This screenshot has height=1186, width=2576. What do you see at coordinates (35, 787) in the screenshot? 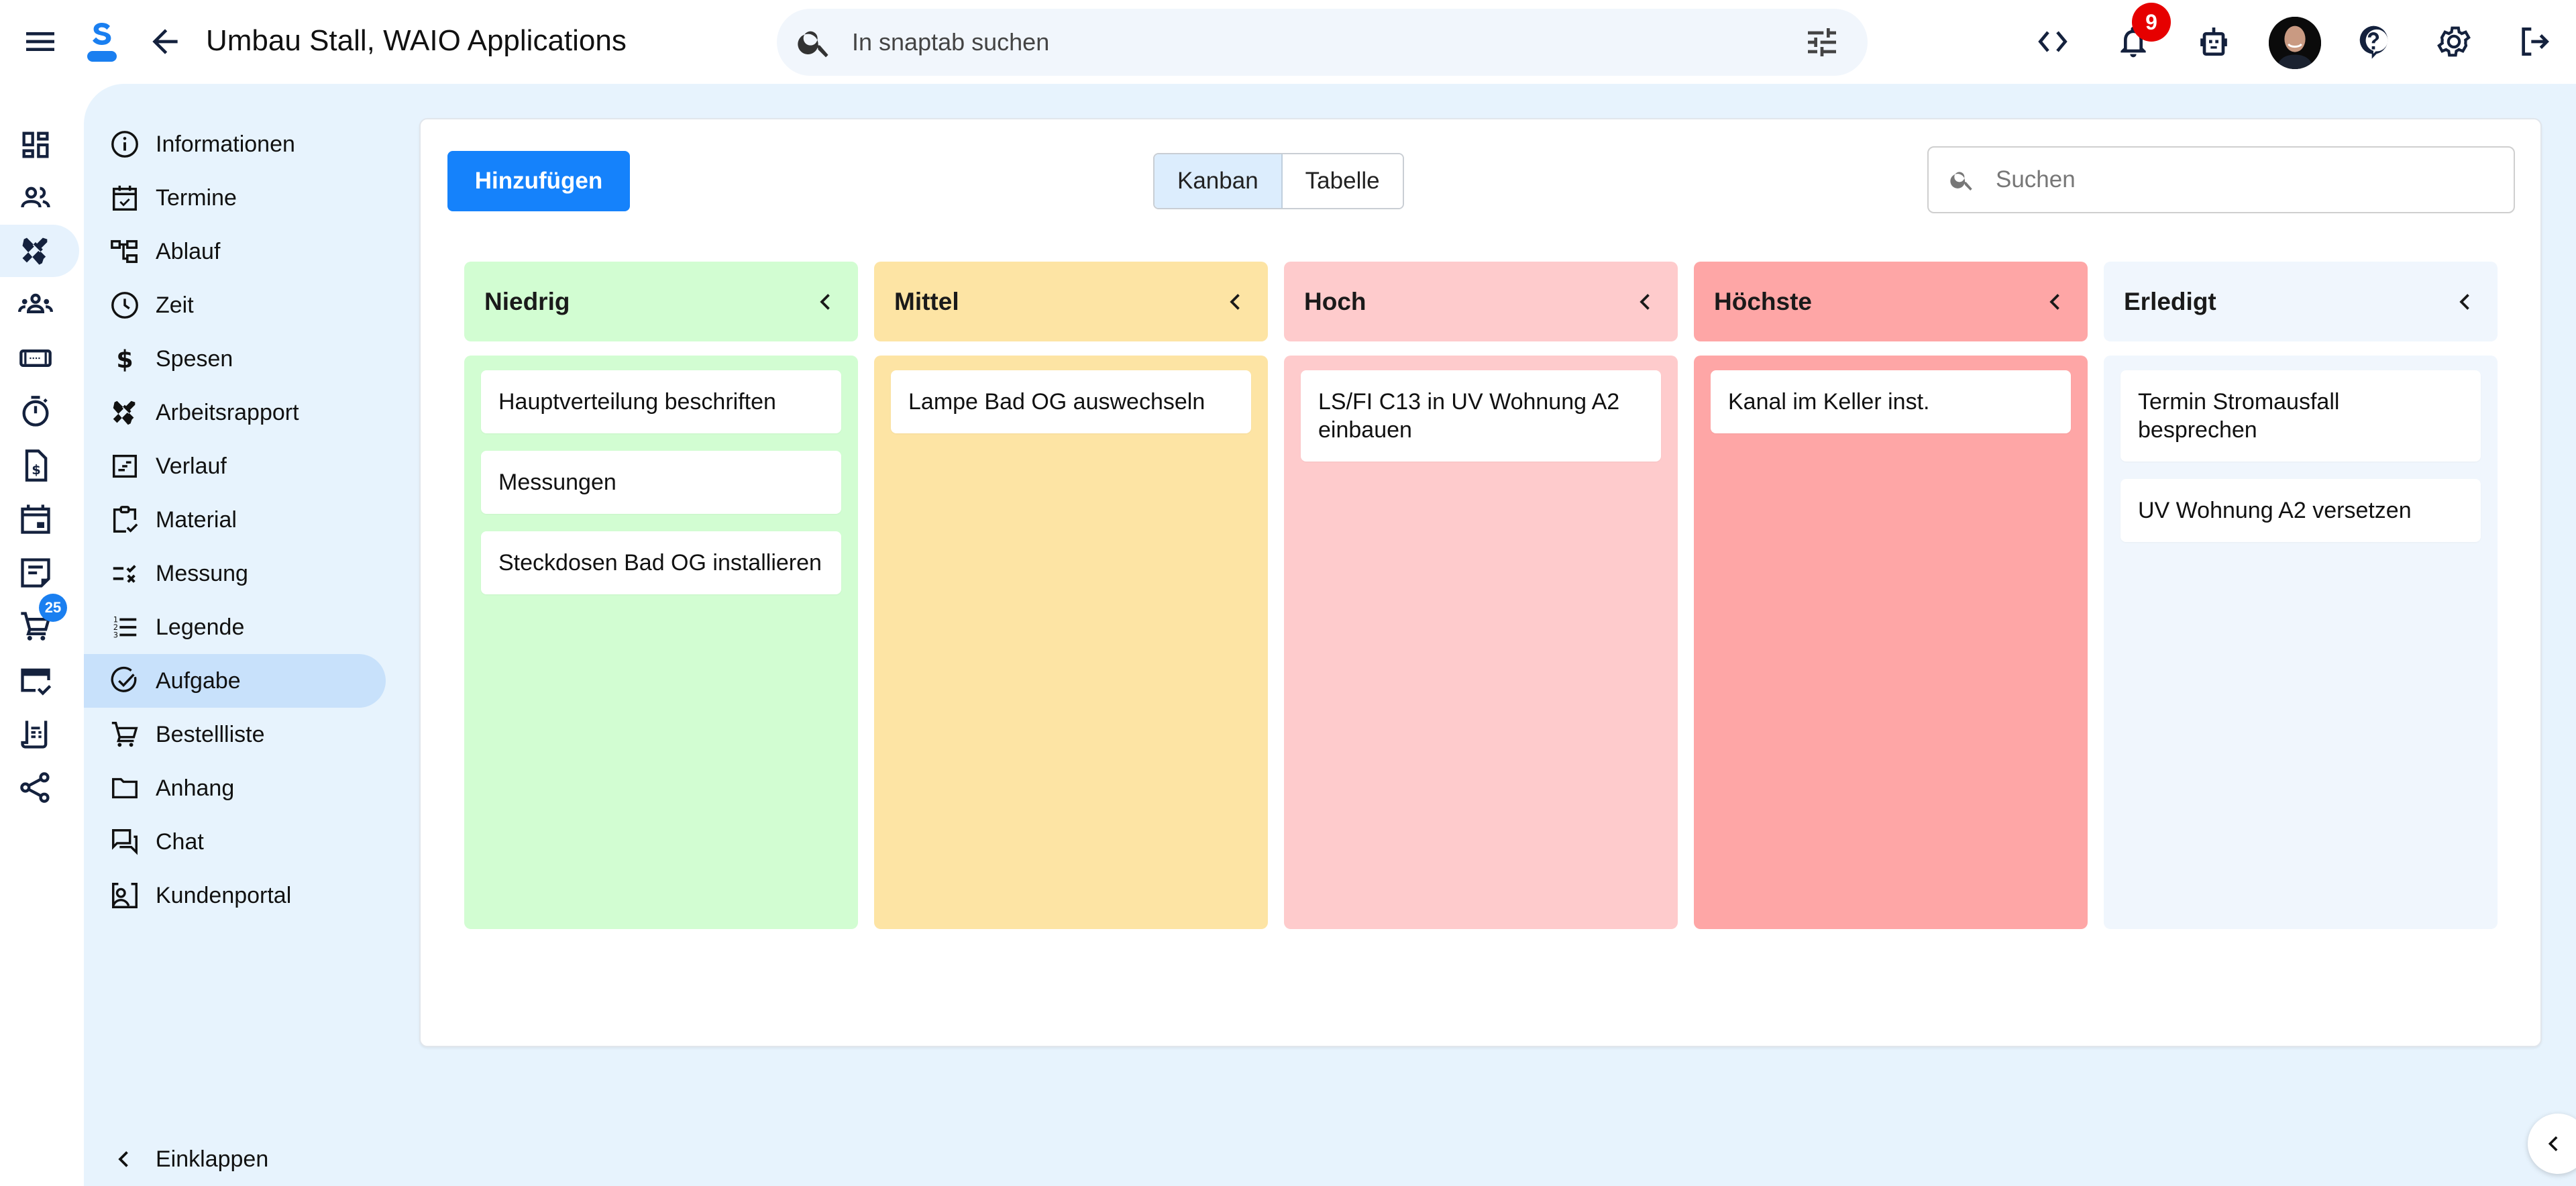
I see `share-icon` at bounding box center [35, 787].